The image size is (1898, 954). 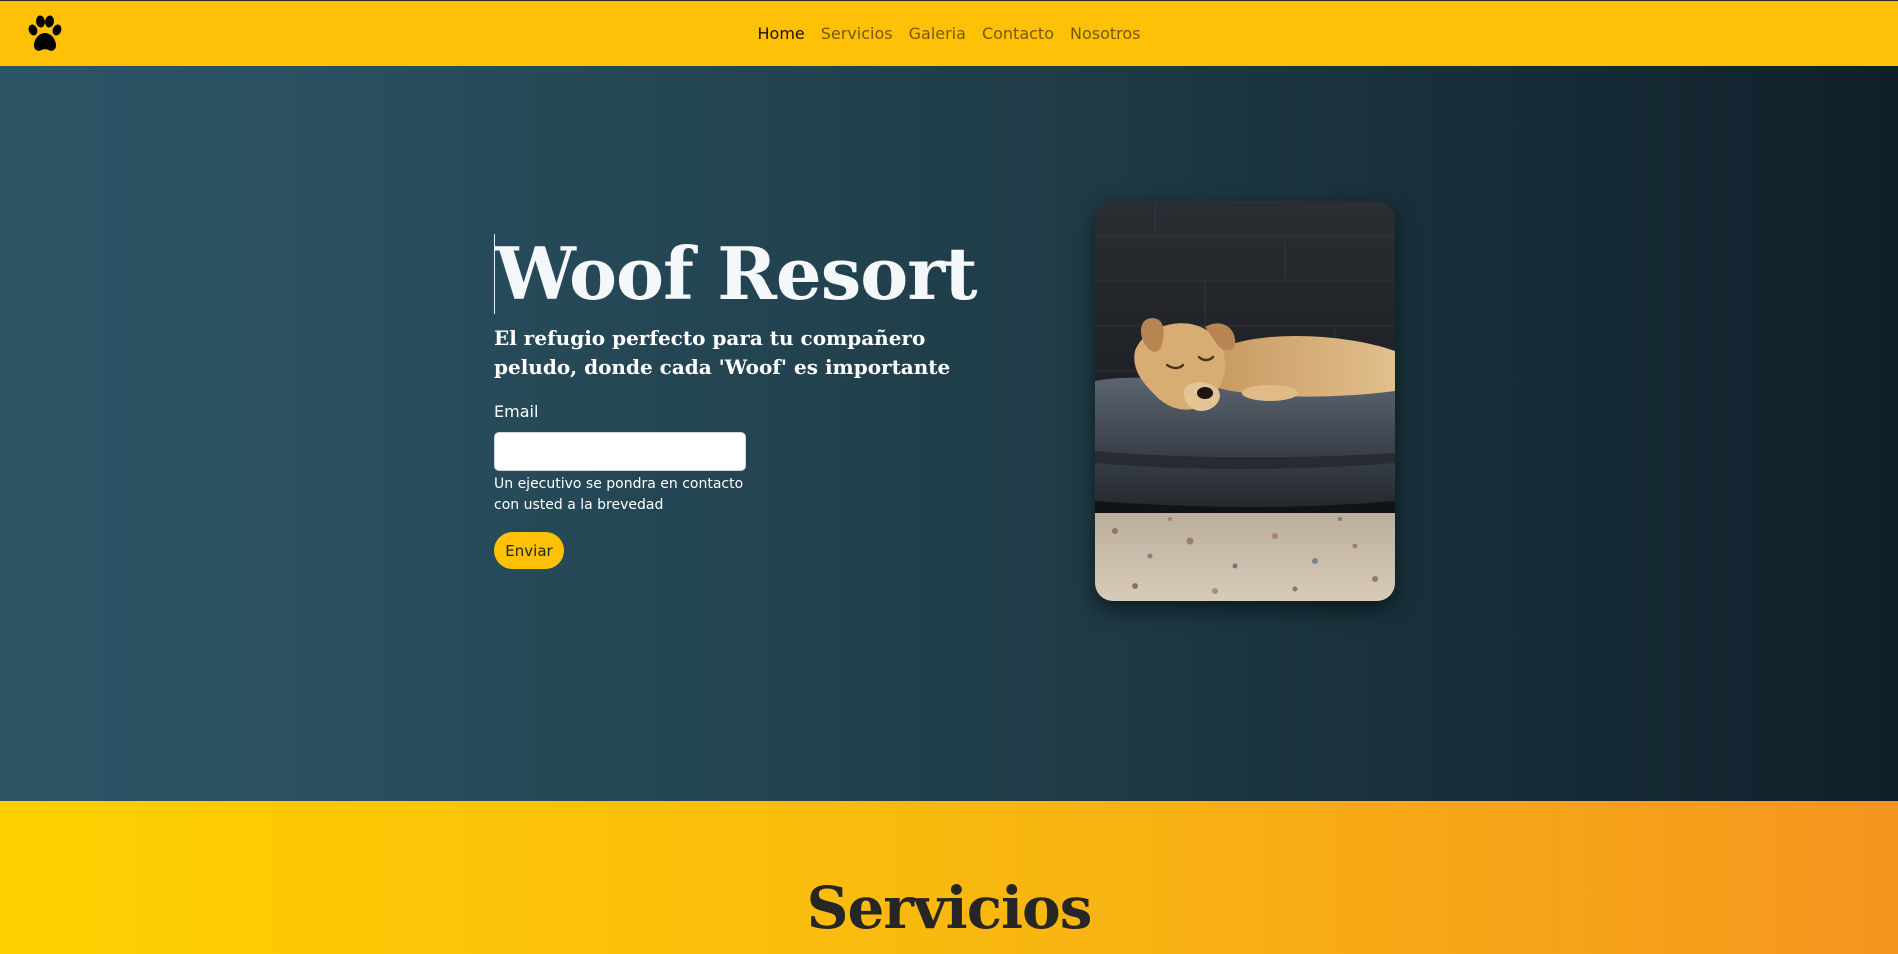 What do you see at coordinates (1105, 33) in the screenshot?
I see `nav-link-nosotros: Nosotros` at bounding box center [1105, 33].